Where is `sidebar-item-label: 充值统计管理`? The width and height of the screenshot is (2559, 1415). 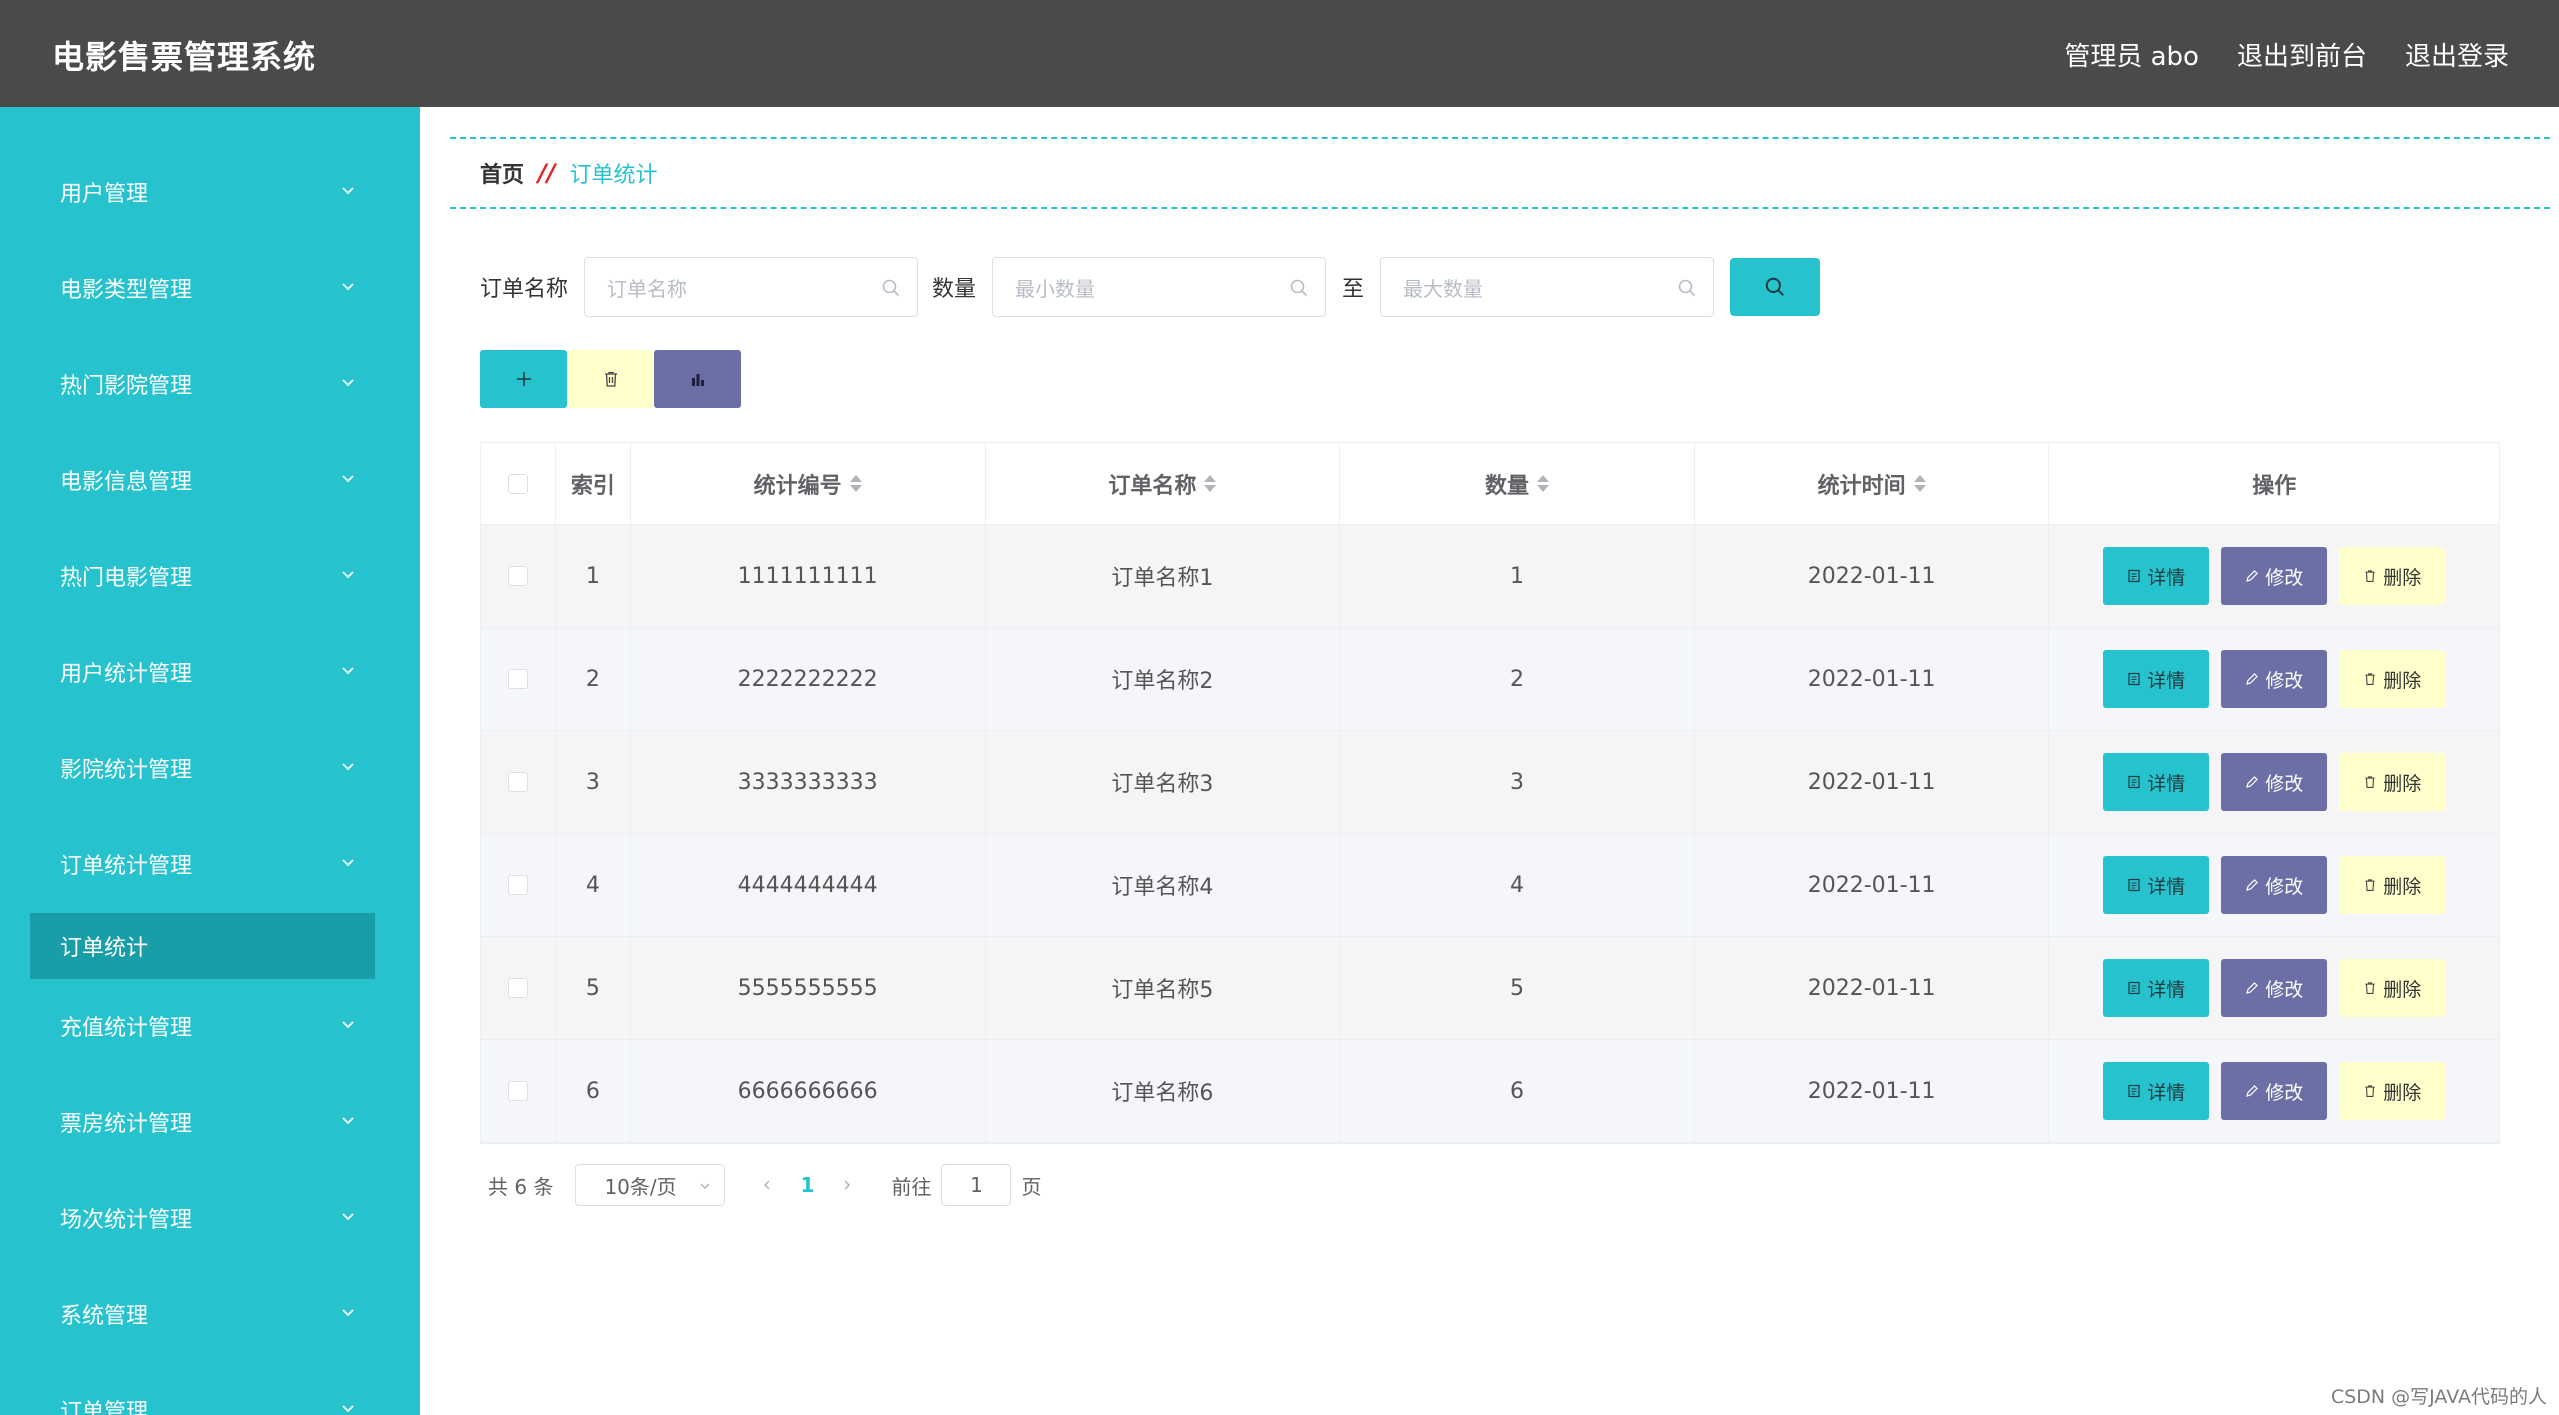
sidebar-item-label: 充值统计管理 is located at coordinates (126, 1028).